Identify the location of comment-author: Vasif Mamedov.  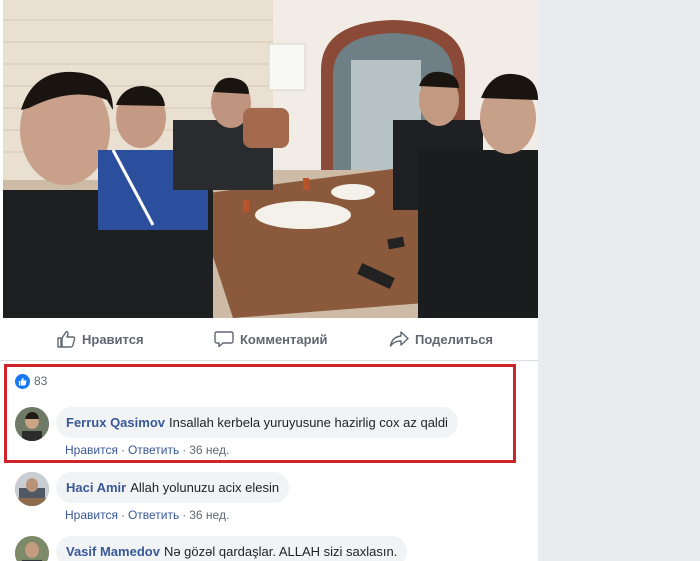
(113, 551).